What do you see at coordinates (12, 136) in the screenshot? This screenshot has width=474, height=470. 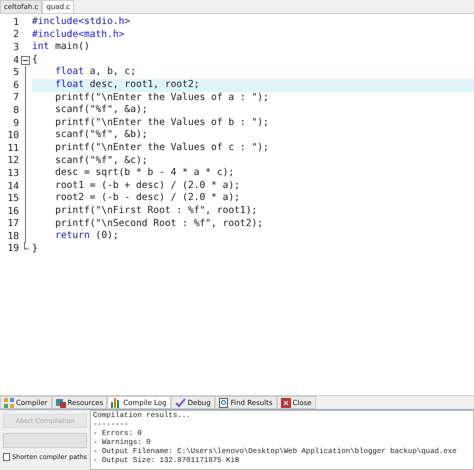 I see `line-number: 10` at bounding box center [12, 136].